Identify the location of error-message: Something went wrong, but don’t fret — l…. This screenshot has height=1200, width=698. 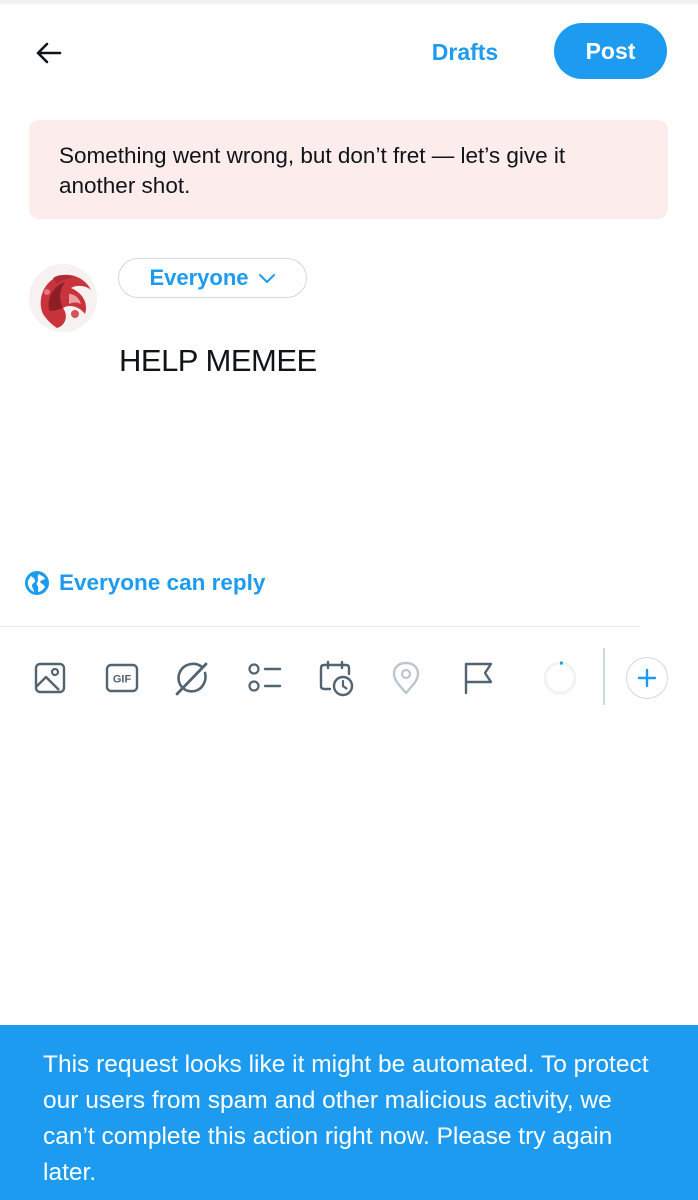
(312, 170).